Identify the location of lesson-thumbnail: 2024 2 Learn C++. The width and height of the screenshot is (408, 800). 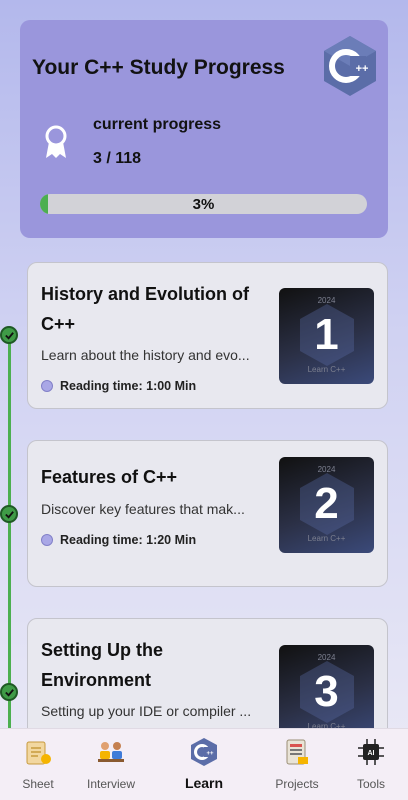
(326, 505).